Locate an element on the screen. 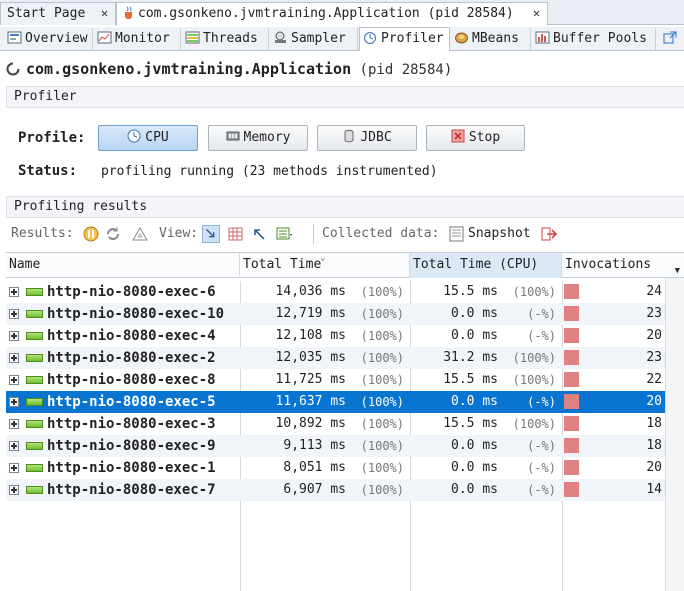 The height and width of the screenshot is (591, 684). hot-spots-view-icon is located at coordinates (236, 234).